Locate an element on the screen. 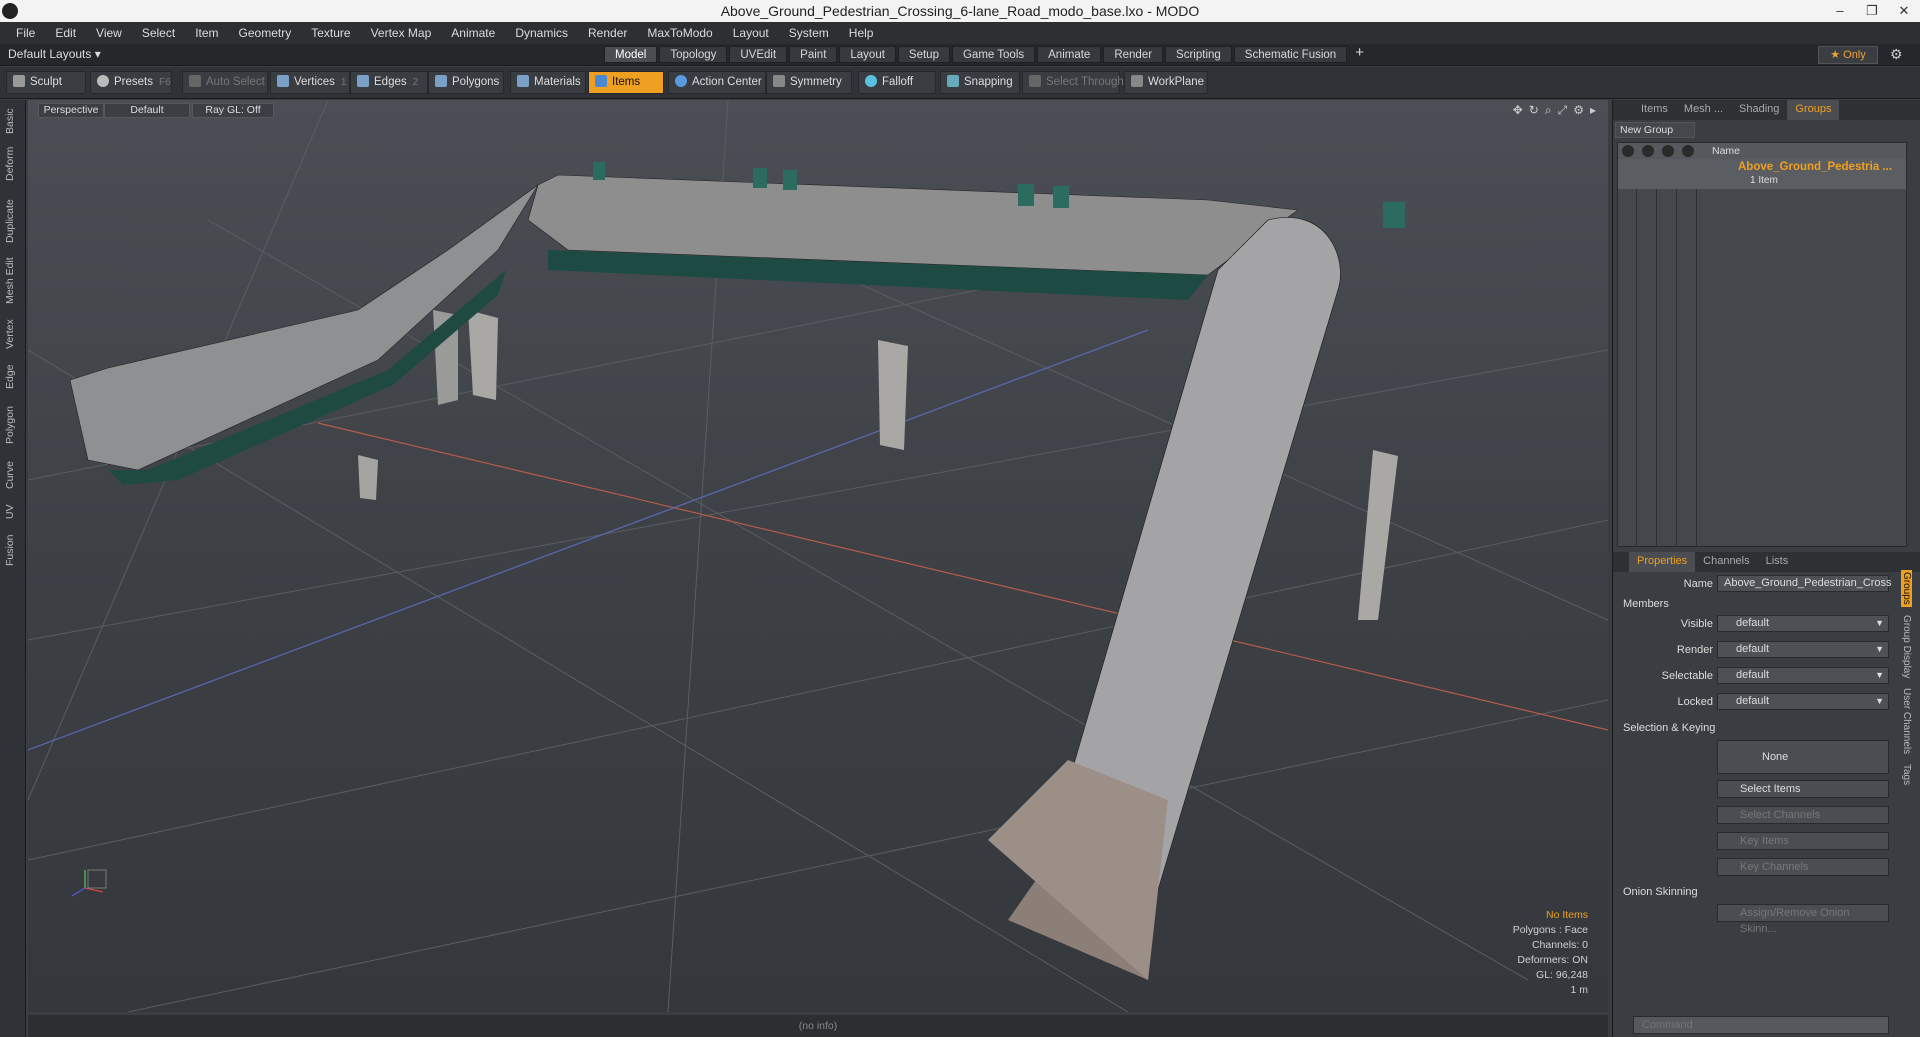  tab-properties: Properties is located at coordinates (1662, 562).